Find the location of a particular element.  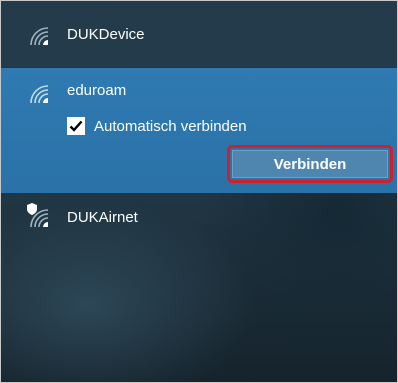

connect-button-highlight: Verbinden is located at coordinates (310, 164).